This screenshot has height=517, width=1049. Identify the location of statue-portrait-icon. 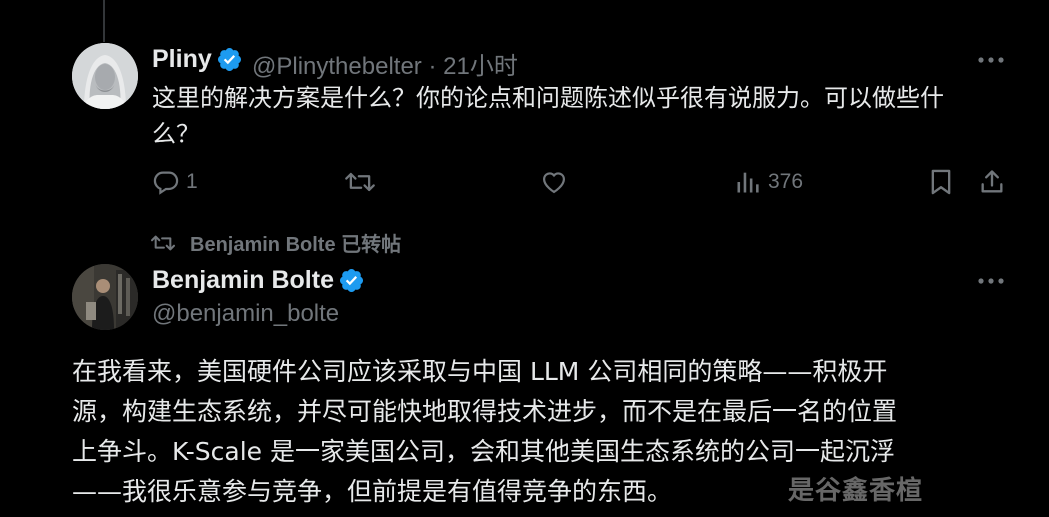
(105, 76).